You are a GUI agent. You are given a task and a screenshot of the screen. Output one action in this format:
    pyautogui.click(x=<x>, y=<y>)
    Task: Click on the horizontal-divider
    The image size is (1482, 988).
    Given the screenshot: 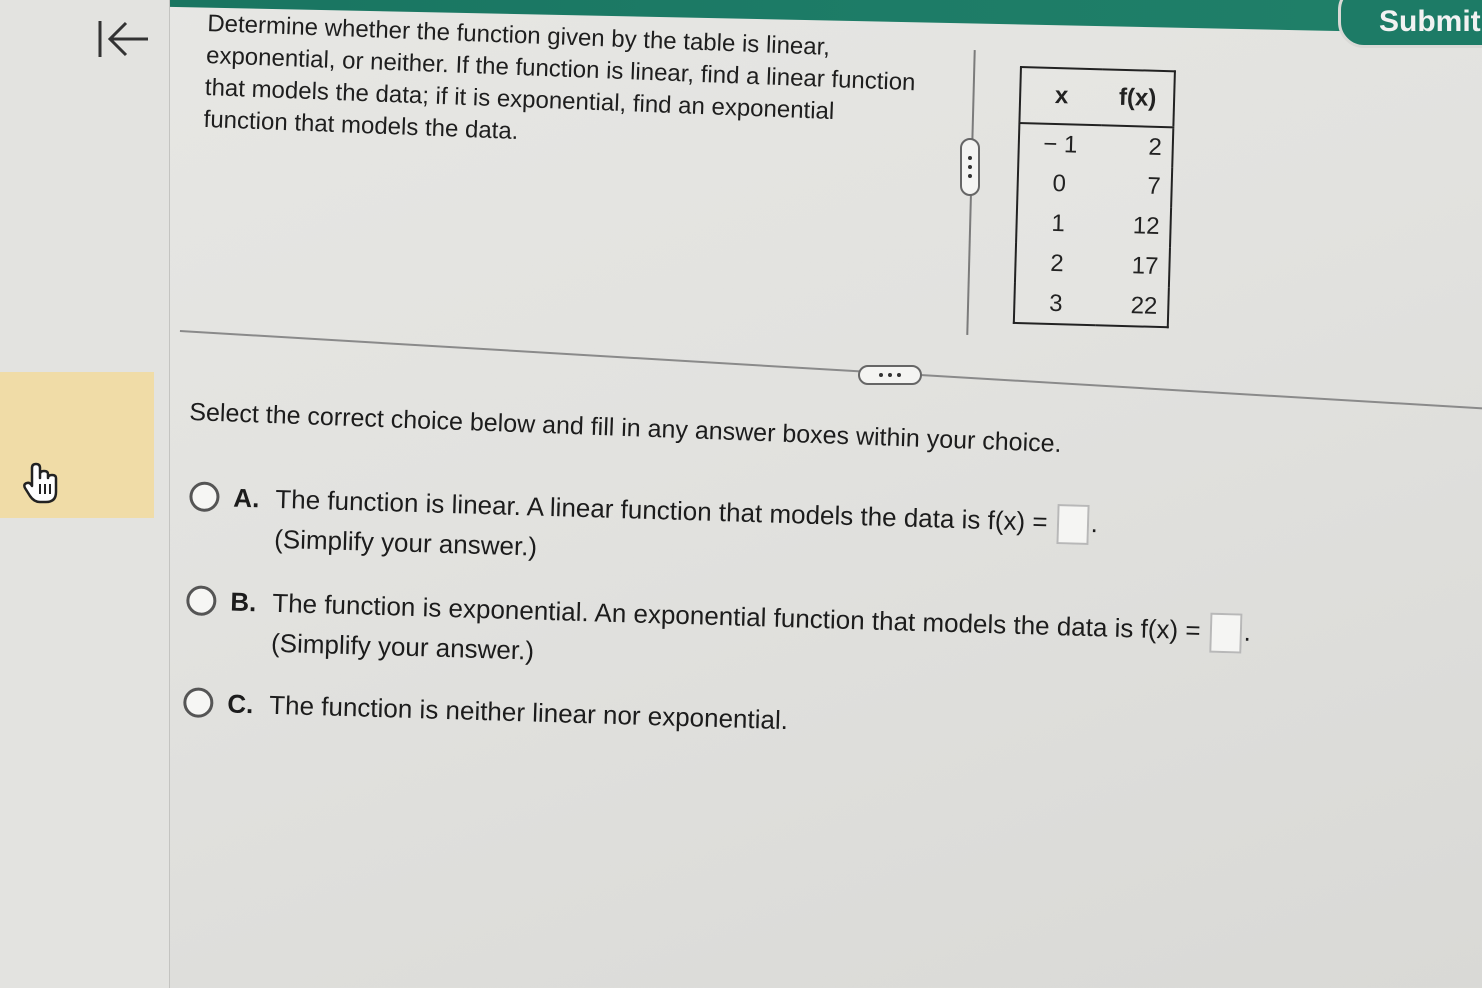 What is the action you would take?
    pyautogui.click(x=830, y=370)
    